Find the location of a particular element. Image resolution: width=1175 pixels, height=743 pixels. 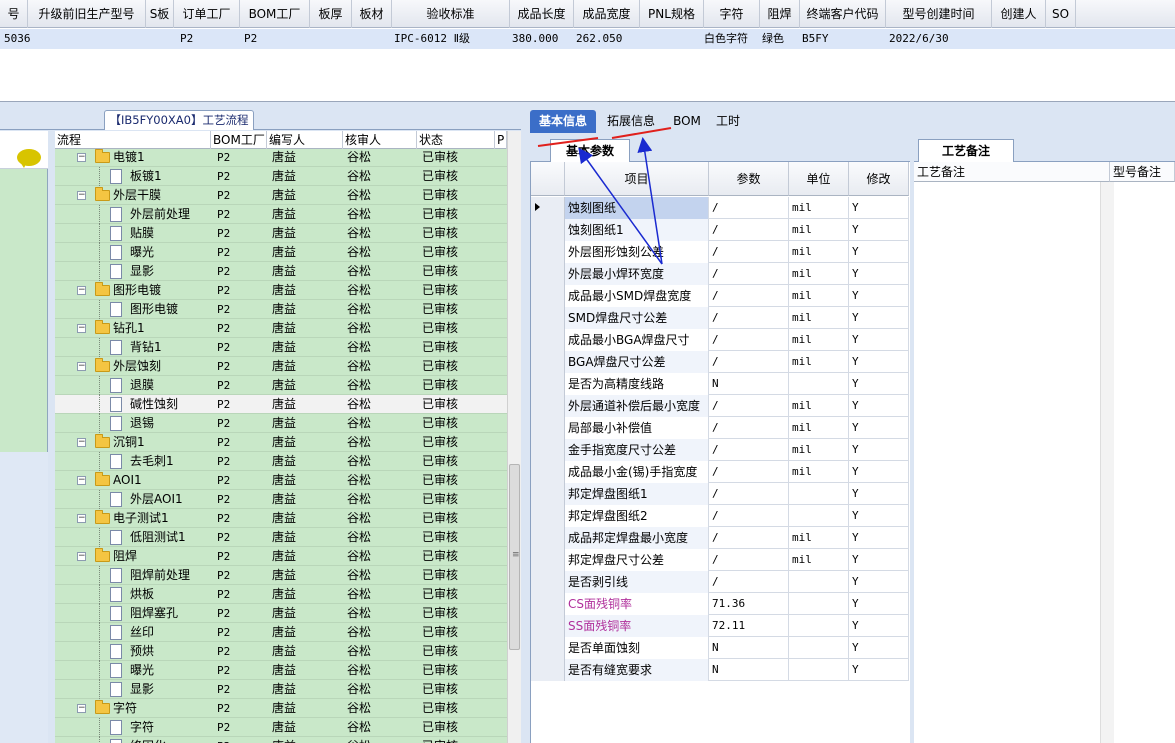

tab-1: 拓展信息 is located at coordinates (631, 121).